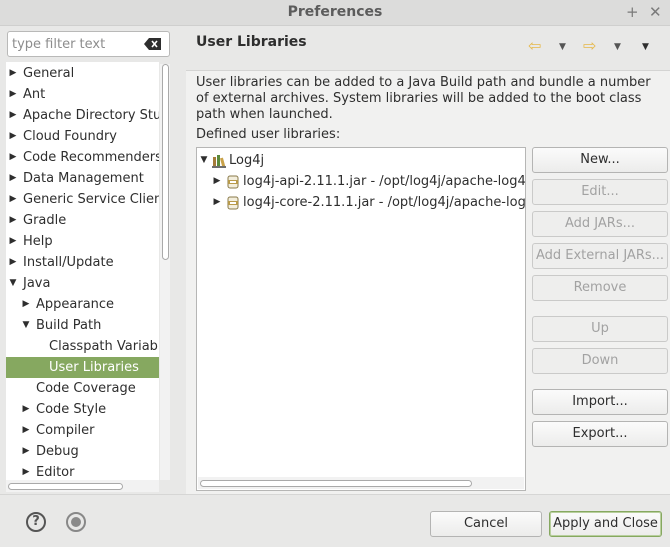  What do you see at coordinates (82, 199) in the screenshot?
I see `tree-item-generic-service-client: ▶ Generic Service Client` at bounding box center [82, 199].